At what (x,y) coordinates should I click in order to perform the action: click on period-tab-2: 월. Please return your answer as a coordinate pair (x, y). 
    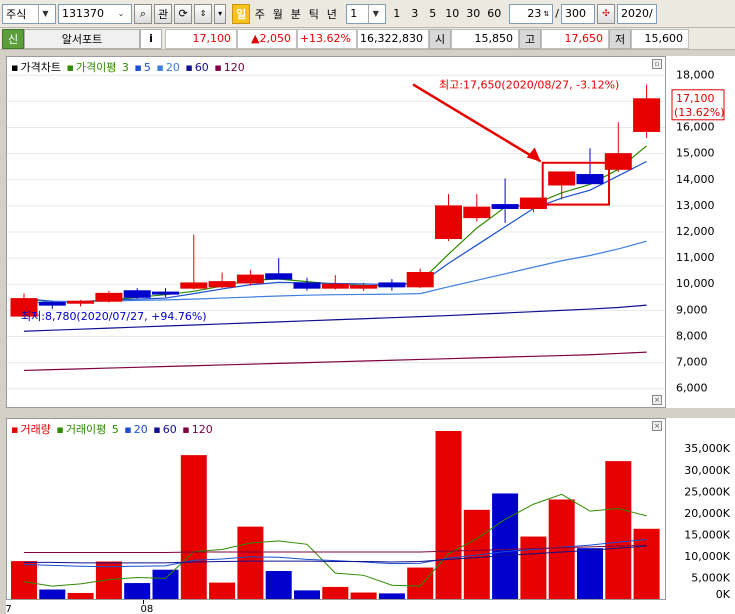
    Looking at the image, I should click on (277, 14).